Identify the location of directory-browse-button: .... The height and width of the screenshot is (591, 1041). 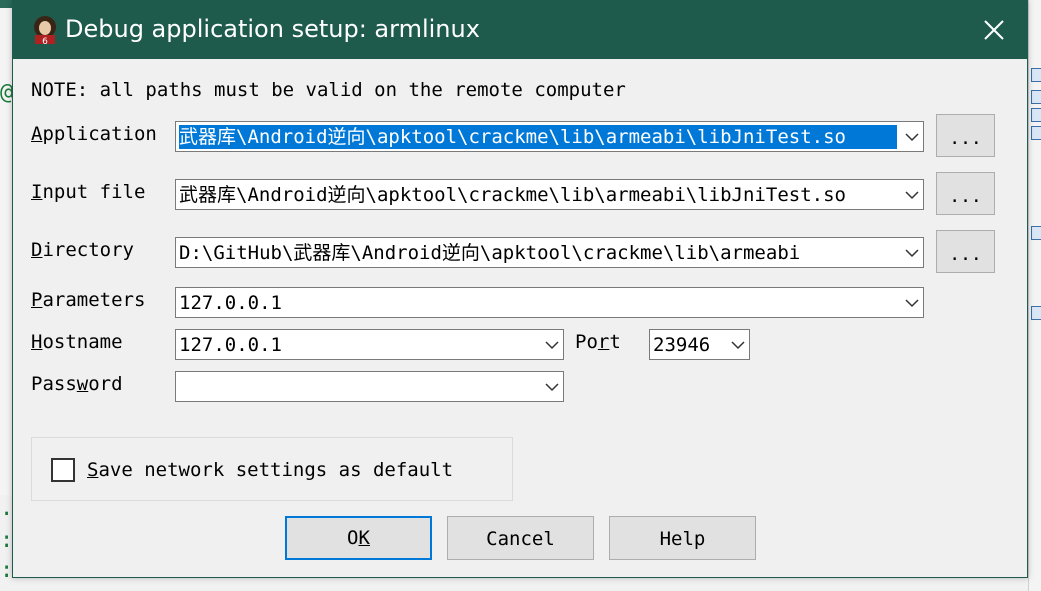
(965, 251).